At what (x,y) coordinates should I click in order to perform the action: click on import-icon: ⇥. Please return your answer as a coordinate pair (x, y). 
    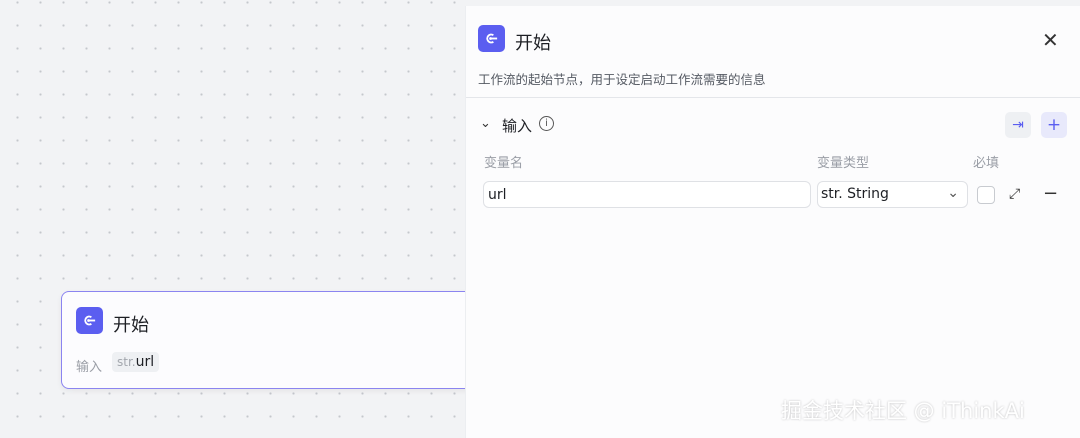
    Looking at the image, I should click on (1018, 125).